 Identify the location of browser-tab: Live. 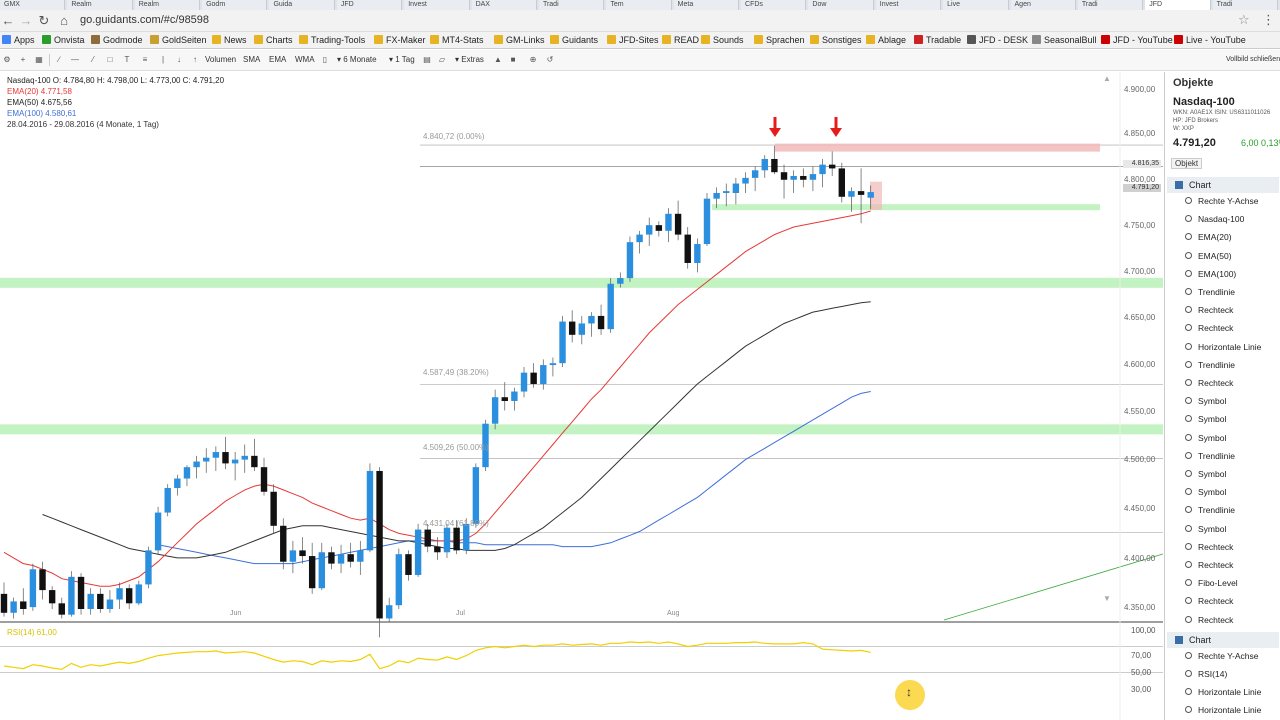
(976, 5).